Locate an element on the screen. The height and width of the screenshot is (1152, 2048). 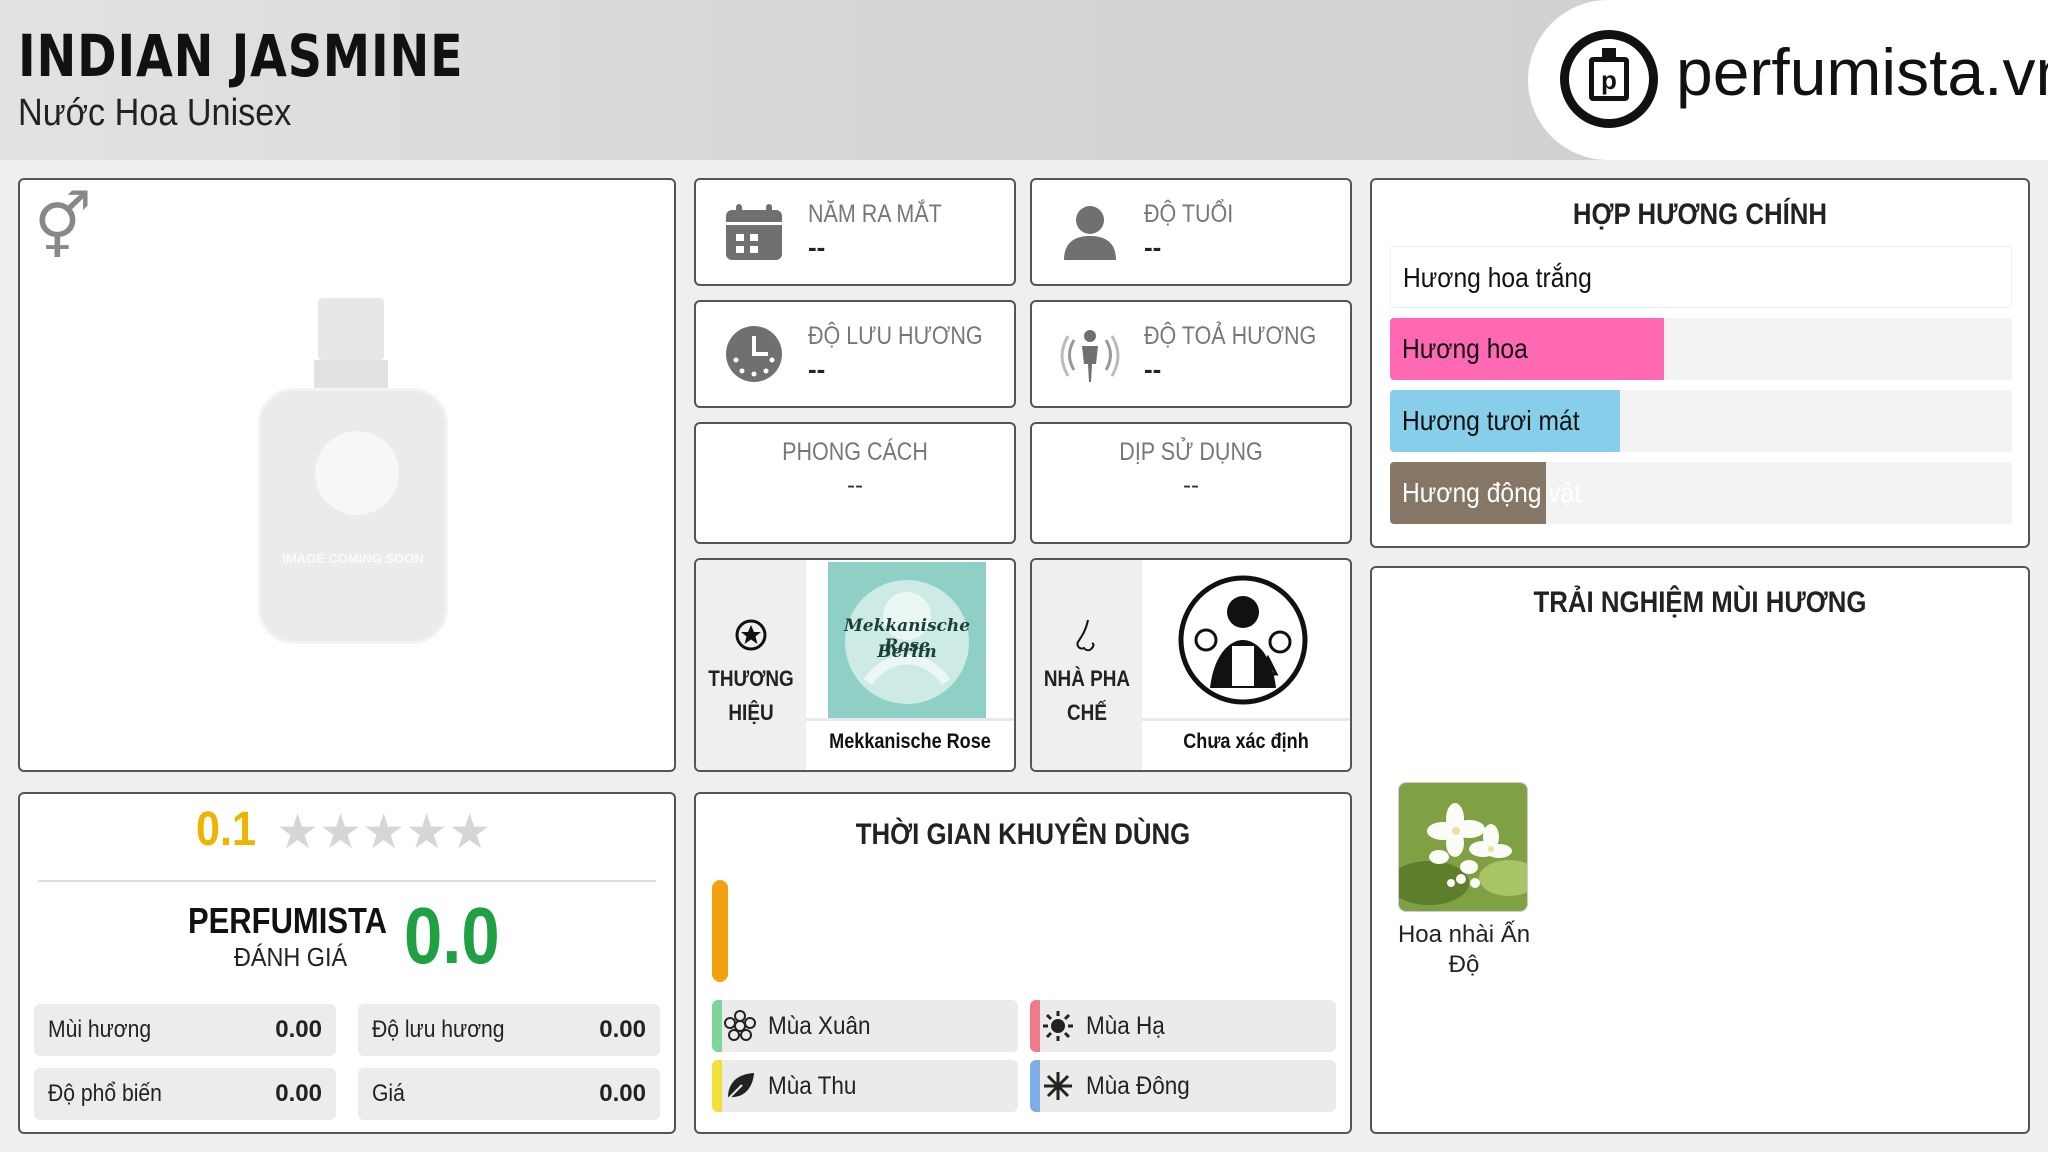
brand-logo-line2: Berlin is located at coordinates (907, 652).